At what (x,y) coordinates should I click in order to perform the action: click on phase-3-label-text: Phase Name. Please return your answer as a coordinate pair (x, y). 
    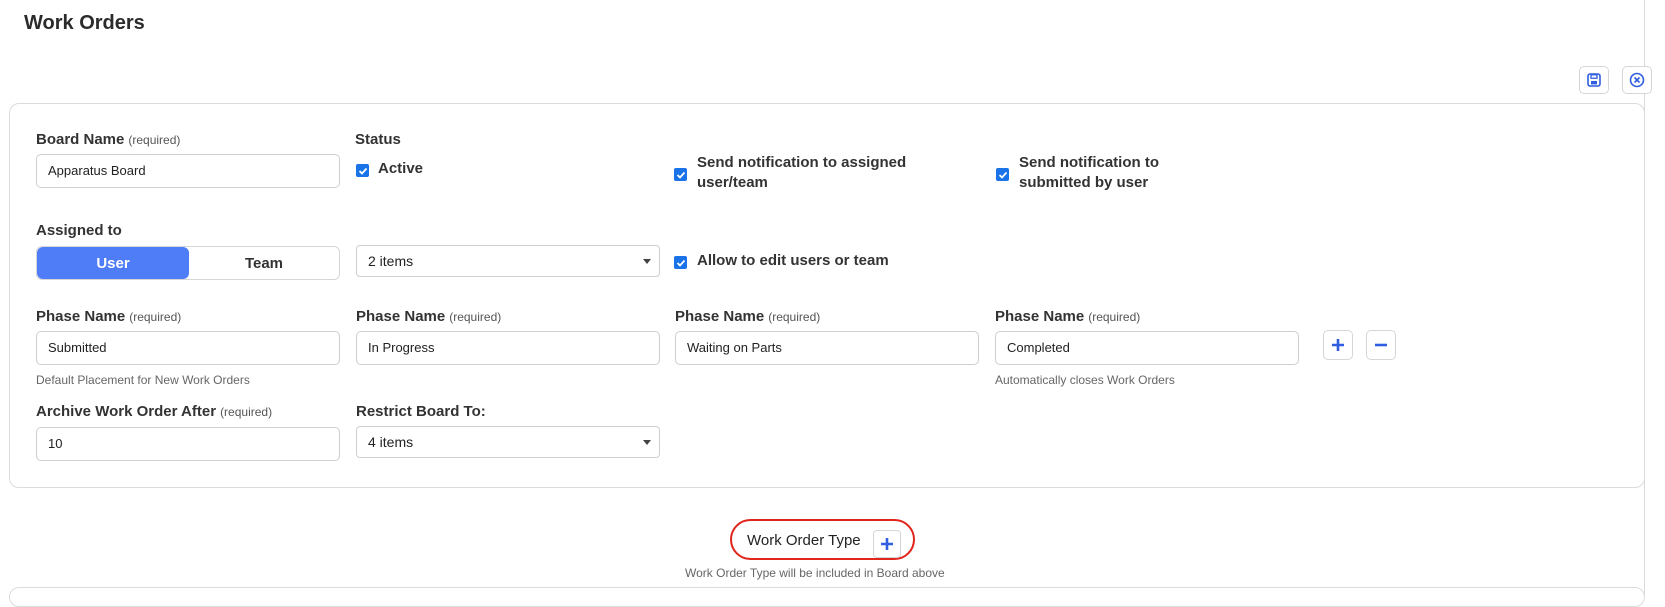
    Looking at the image, I should click on (720, 316).